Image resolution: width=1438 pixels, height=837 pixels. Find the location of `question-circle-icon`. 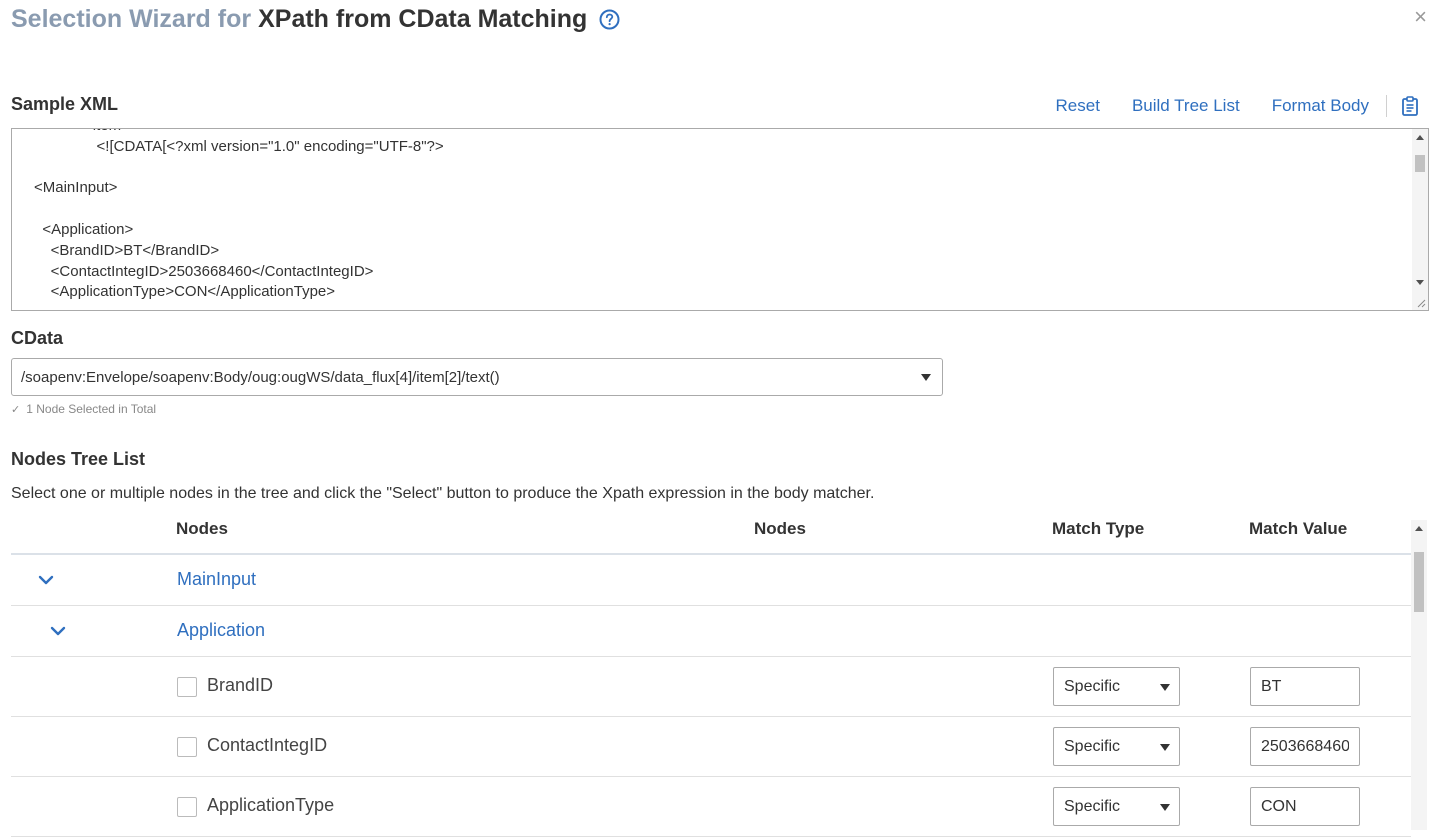

question-circle-icon is located at coordinates (609, 19).